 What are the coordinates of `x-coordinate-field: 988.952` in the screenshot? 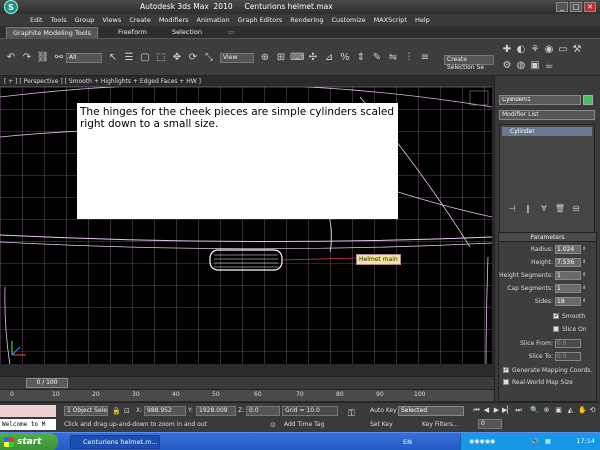 It's located at (165, 411).